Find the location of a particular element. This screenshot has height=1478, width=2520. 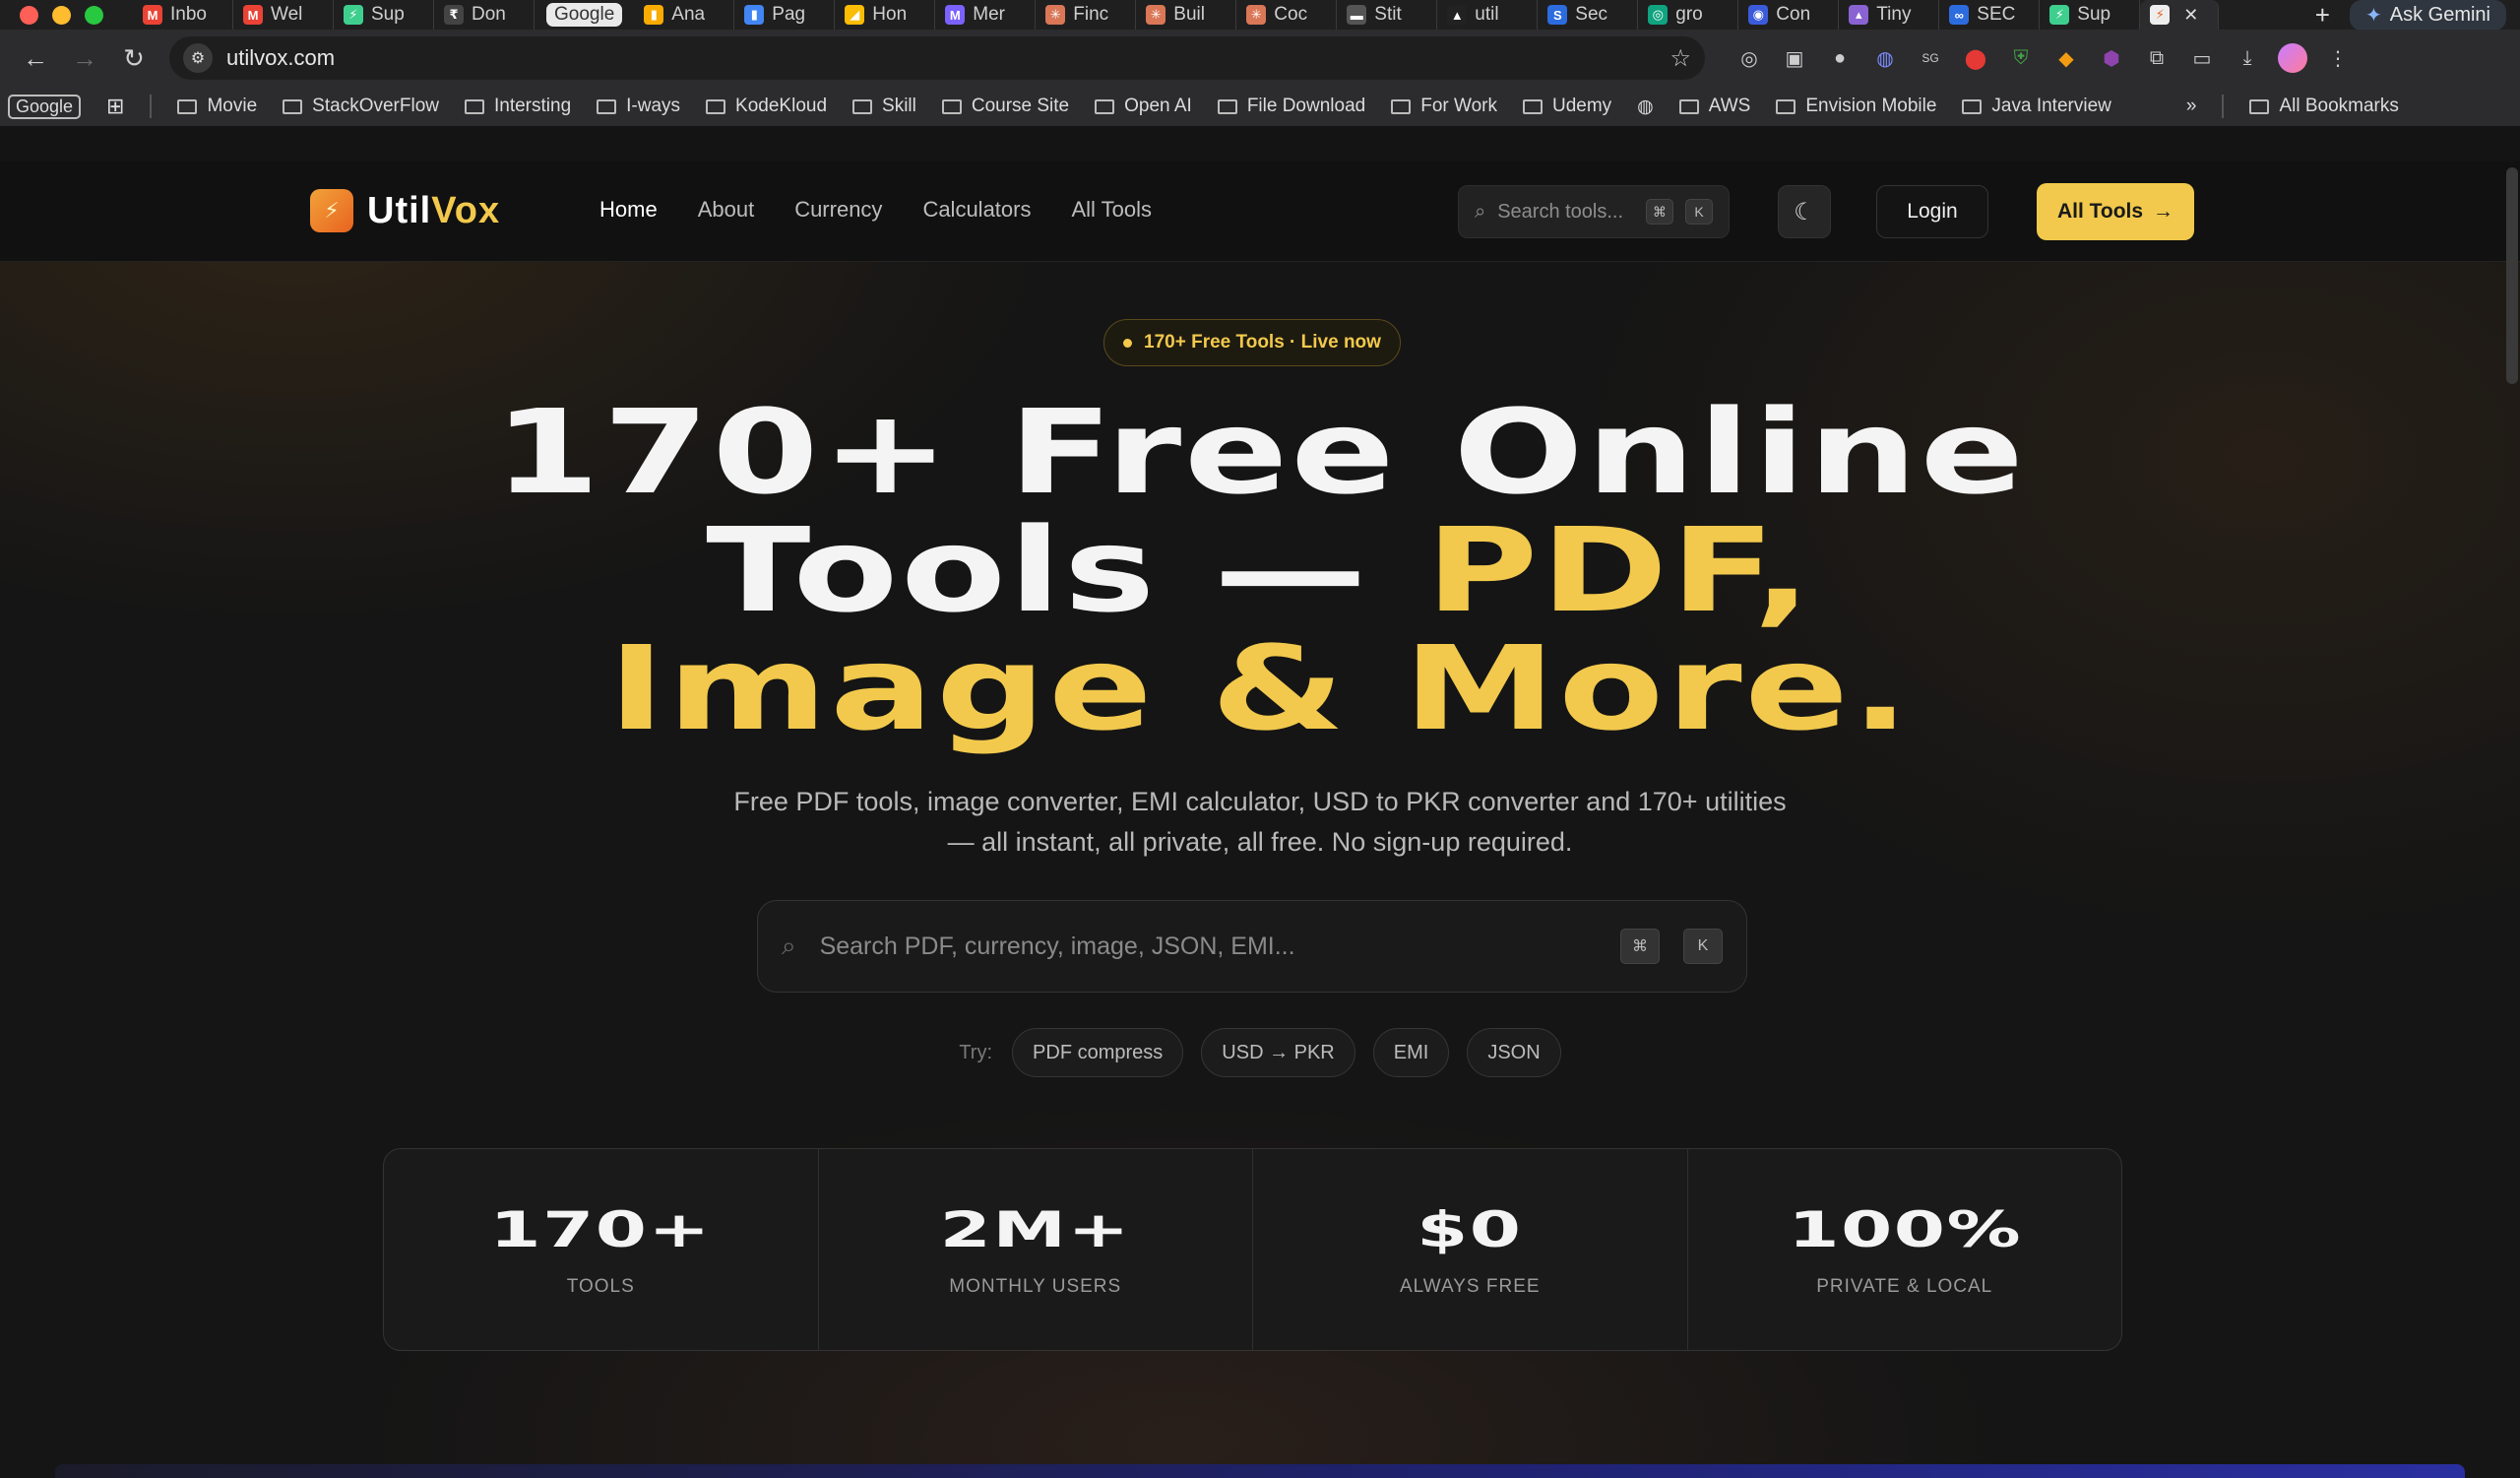

reload-icon: ↻ is located at coordinates (134, 58).